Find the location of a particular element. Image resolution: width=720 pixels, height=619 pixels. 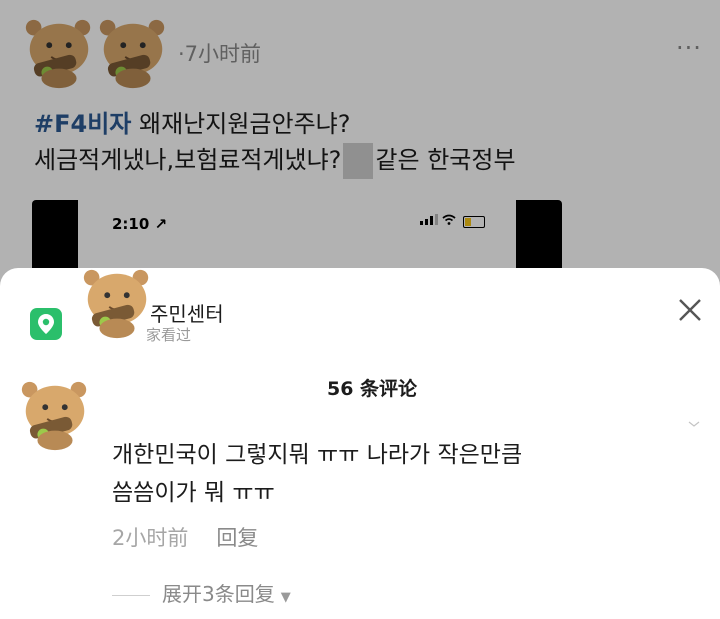

post-header: ·7小时前 ··· is located at coordinates (360, 51).